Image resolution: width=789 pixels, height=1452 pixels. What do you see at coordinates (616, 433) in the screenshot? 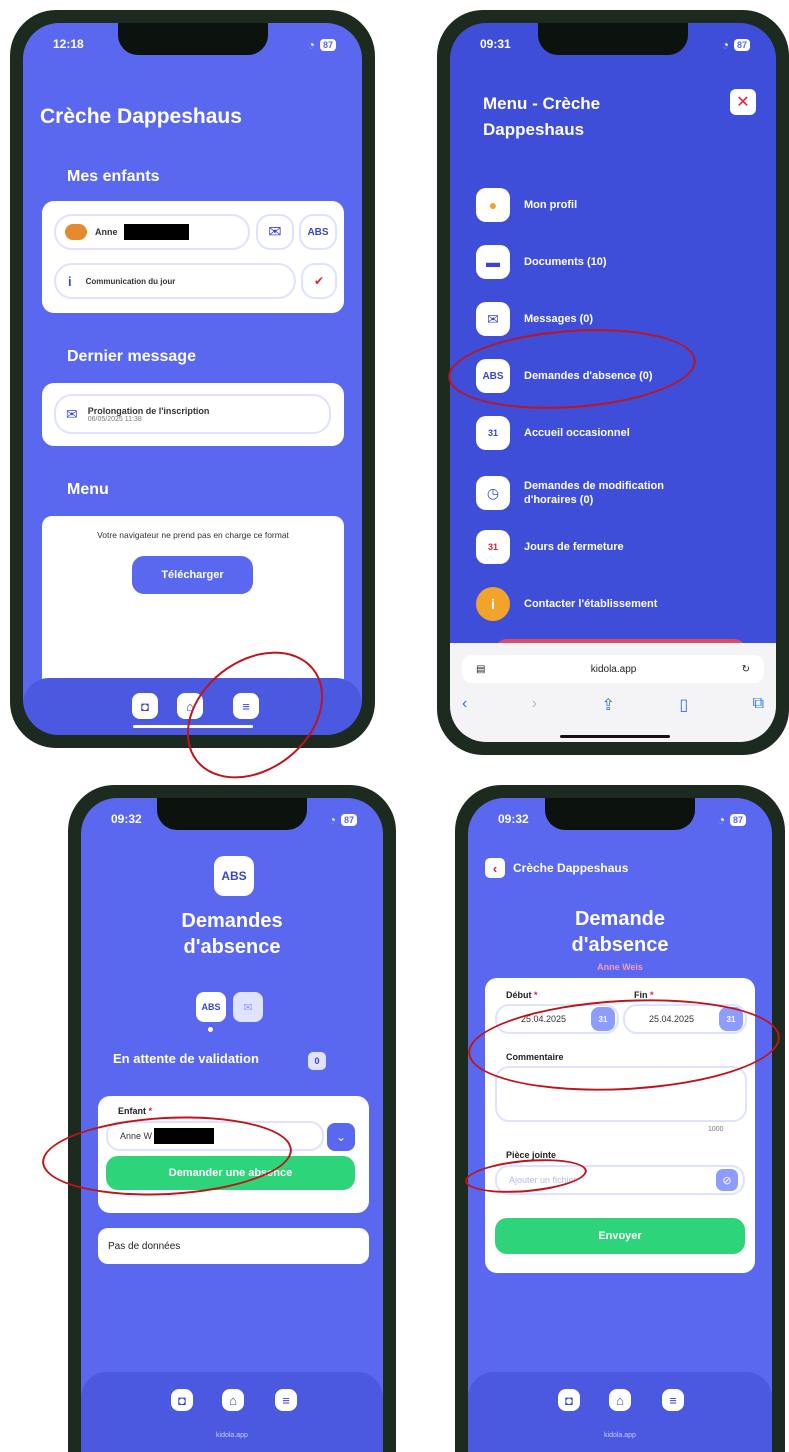
I see `menu-item-occasional: 31 Accueil occasionnel` at bounding box center [616, 433].